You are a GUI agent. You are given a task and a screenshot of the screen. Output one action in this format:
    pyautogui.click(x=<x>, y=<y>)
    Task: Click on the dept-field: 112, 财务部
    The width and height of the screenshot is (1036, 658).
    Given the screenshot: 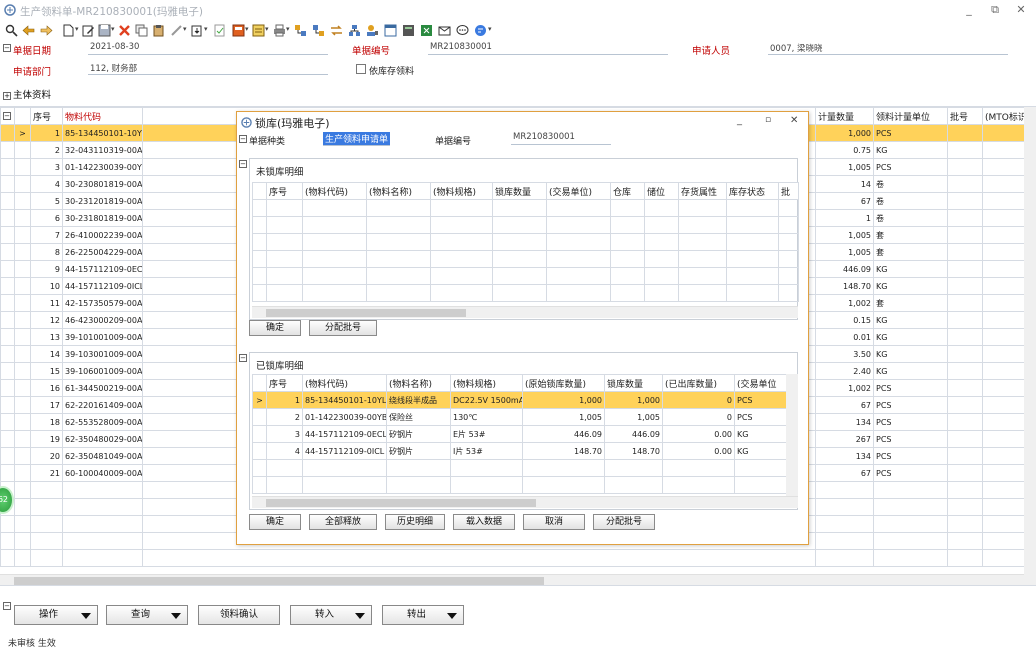 What is the action you would take?
    pyautogui.click(x=208, y=68)
    